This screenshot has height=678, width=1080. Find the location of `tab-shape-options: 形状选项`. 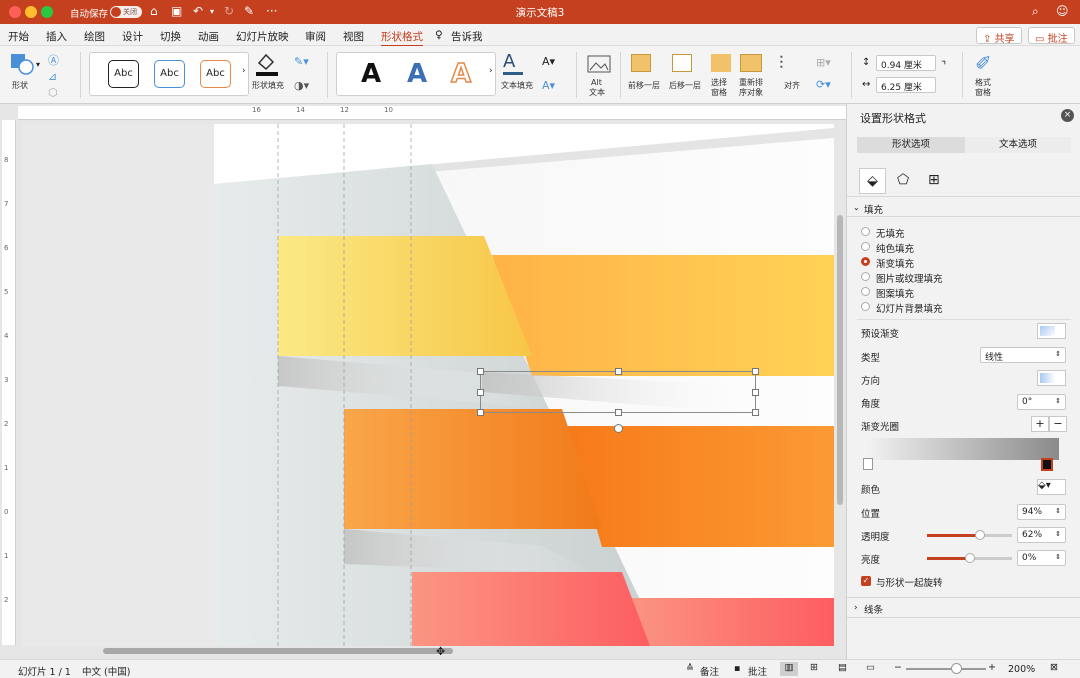

tab-shape-options: 形状选项 is located at coordinates (911, 145).